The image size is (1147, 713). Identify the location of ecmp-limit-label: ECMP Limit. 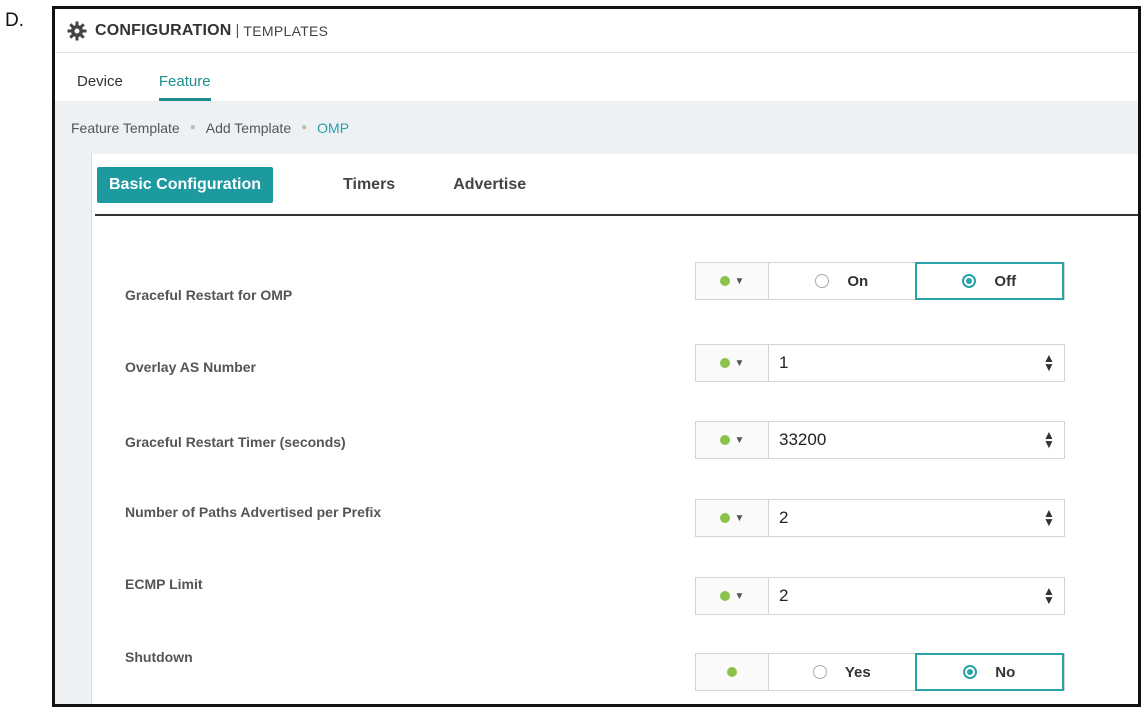
(164, 584).